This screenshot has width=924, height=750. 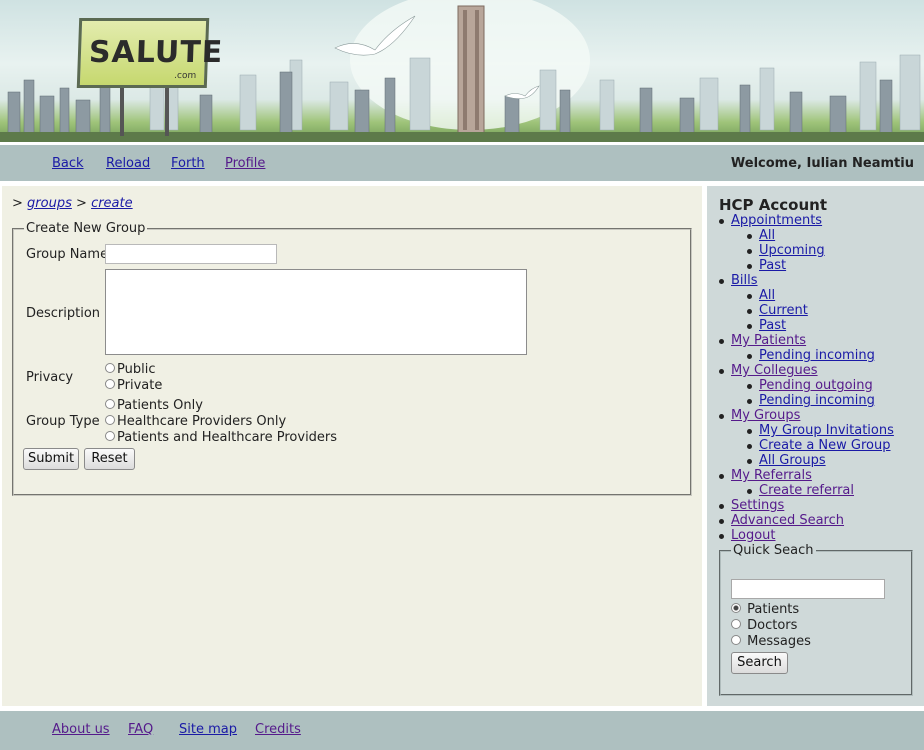 I want to click on fieldset-legend: Create New Group, so click(x=86, y=228).